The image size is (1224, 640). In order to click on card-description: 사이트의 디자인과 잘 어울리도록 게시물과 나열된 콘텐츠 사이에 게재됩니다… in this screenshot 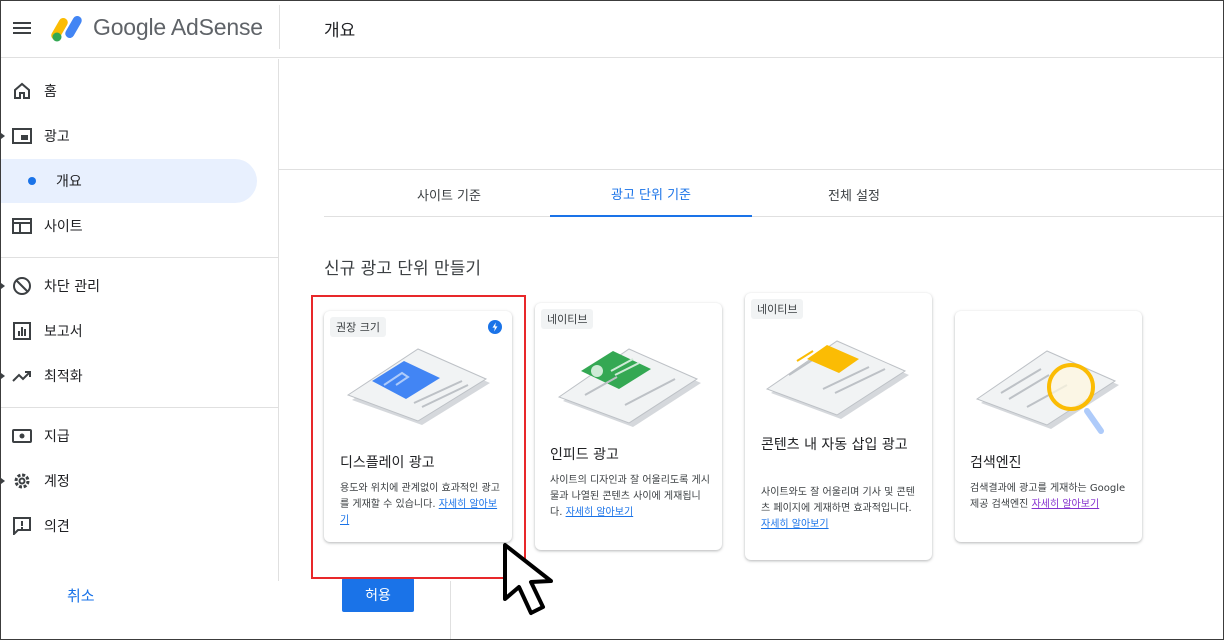, I will do `click(630, 496)`.